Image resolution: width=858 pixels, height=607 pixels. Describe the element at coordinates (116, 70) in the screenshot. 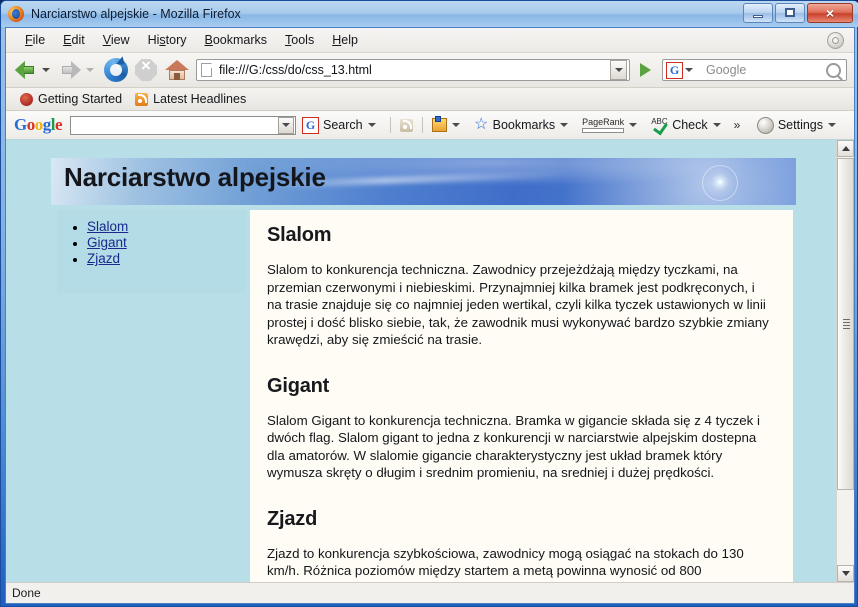

I see `reload-icon` at that location.